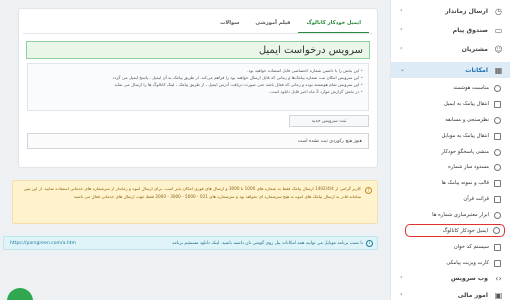 This screenshot has height=300, width=510. I want to click on barcode-icon, so click(497, 247).